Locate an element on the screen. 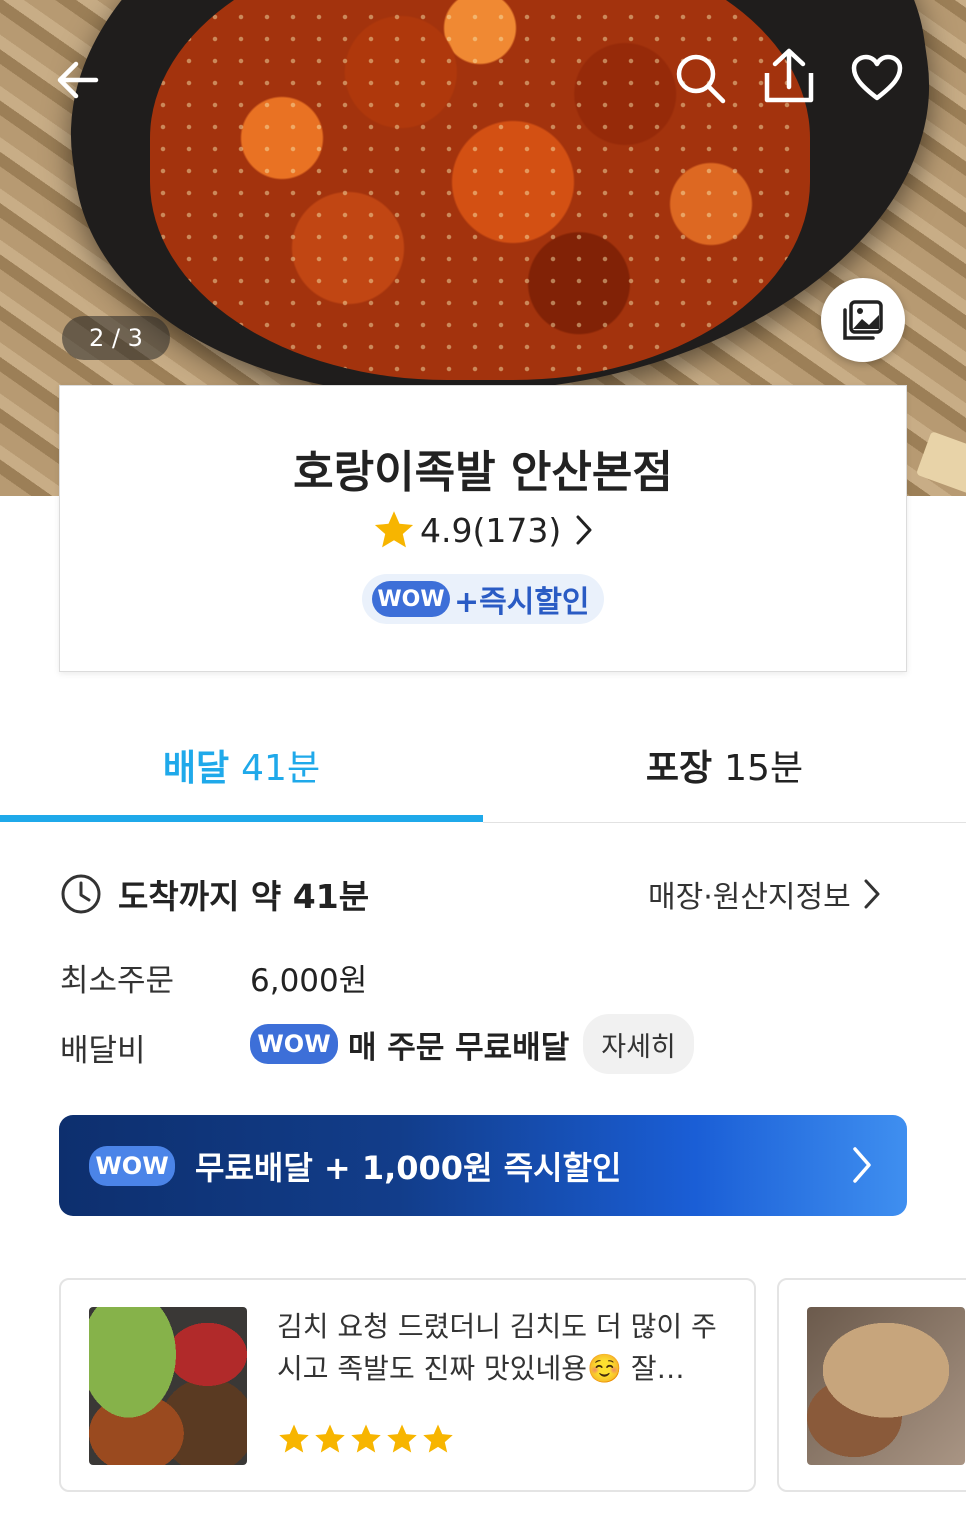  rating-value: 4.9(173) is located at coordinates (491, 530).